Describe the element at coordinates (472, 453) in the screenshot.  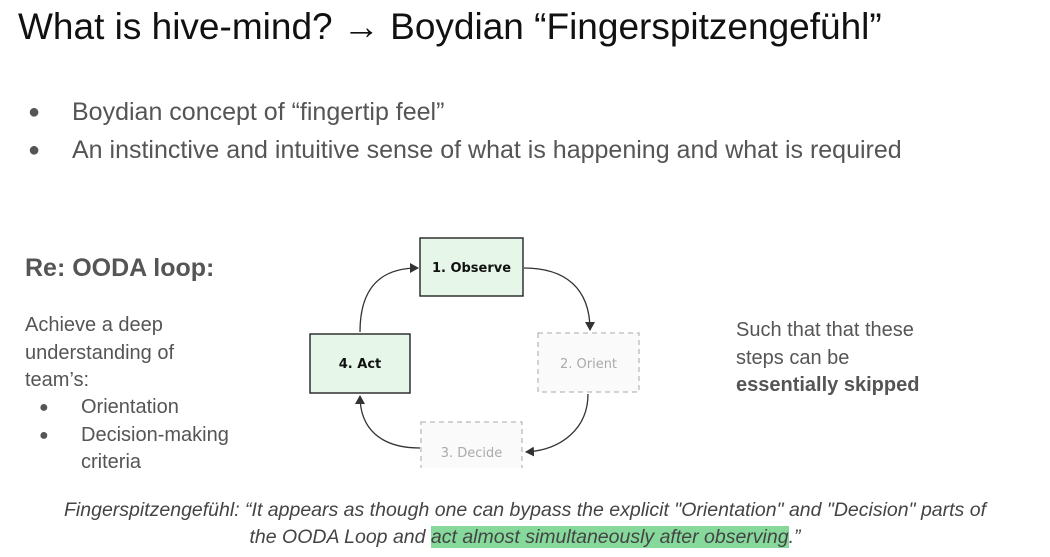
I see `node-decide-label: 3. Decide` at that location.